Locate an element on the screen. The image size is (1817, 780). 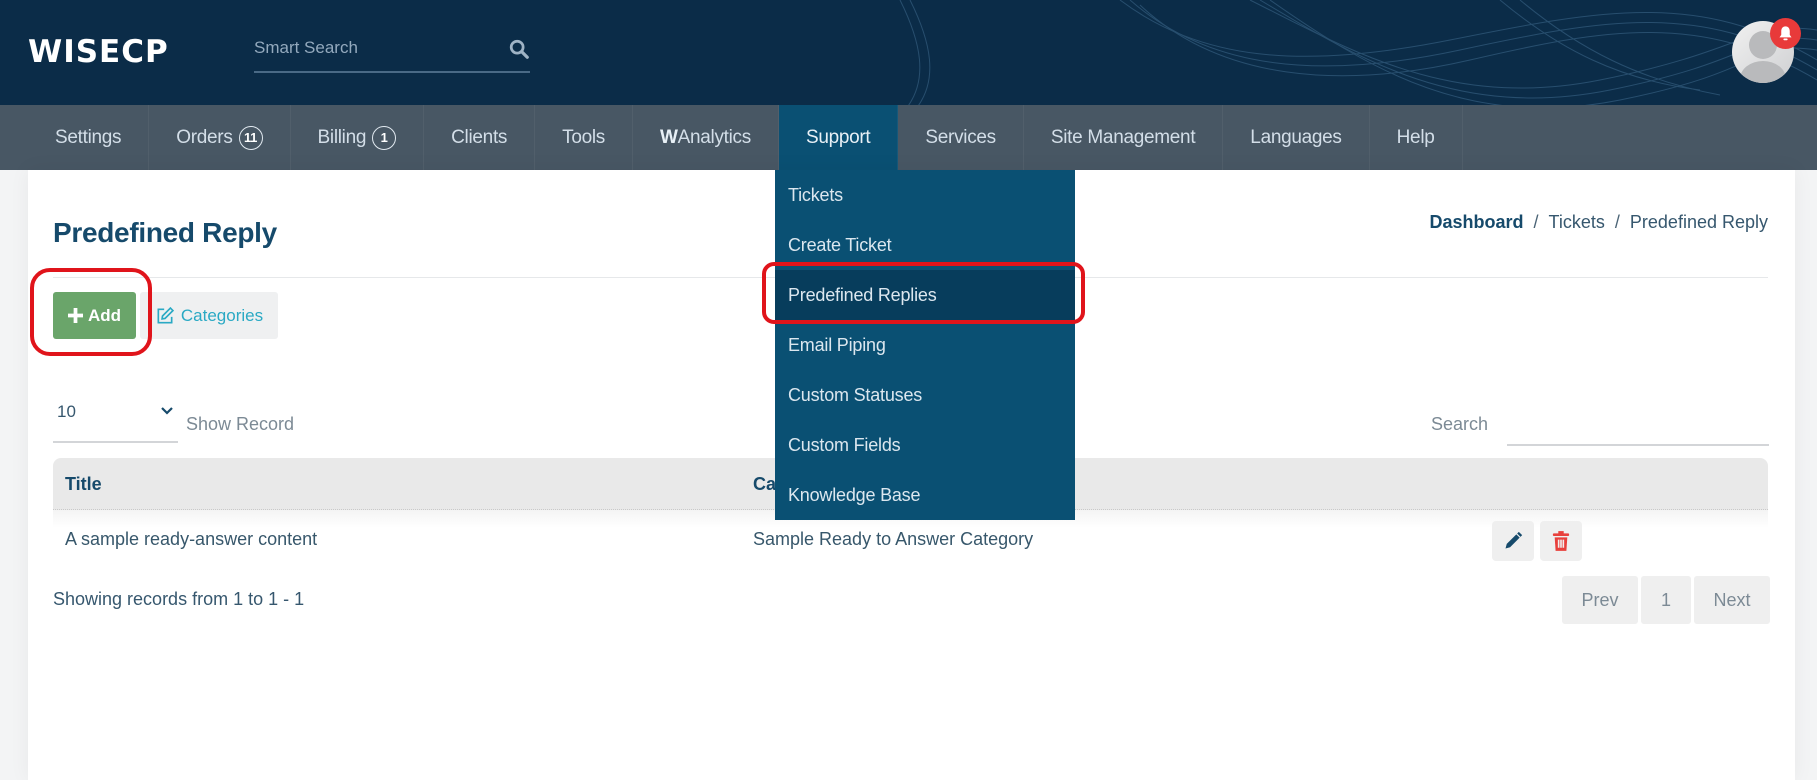
nav-label: Tools is located at coordinates (583, 137).